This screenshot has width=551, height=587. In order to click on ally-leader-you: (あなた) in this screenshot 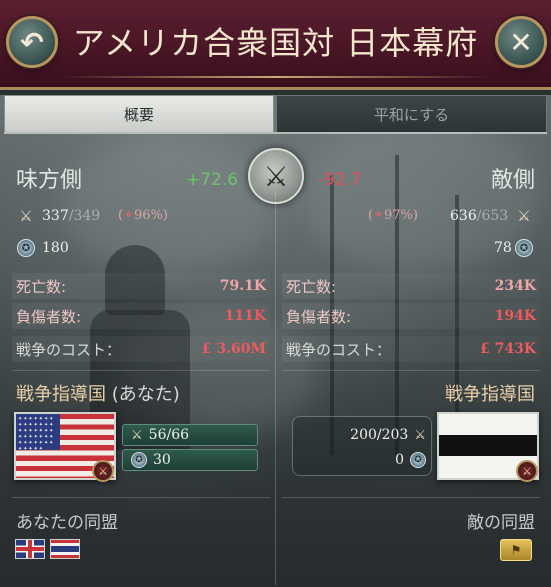, I will do `click(143, 394)`.